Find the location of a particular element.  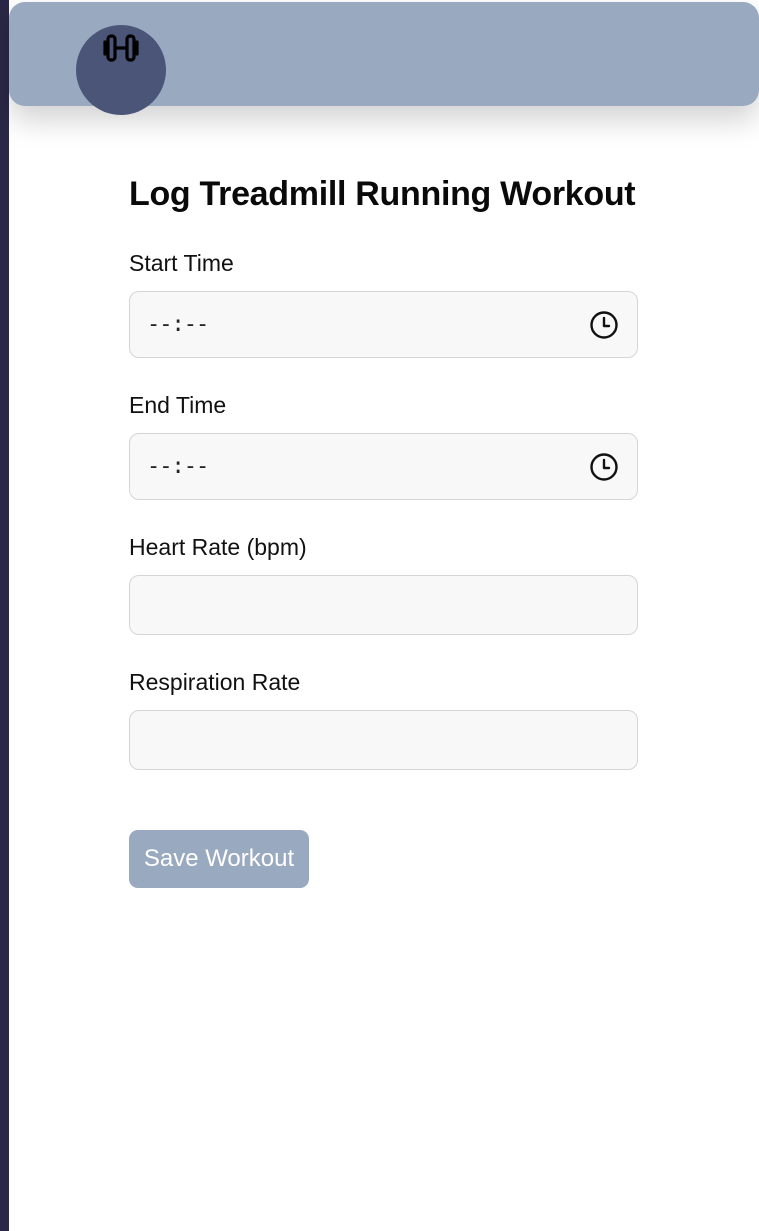

nav-workouts-button is located at coordinates (121, 55).